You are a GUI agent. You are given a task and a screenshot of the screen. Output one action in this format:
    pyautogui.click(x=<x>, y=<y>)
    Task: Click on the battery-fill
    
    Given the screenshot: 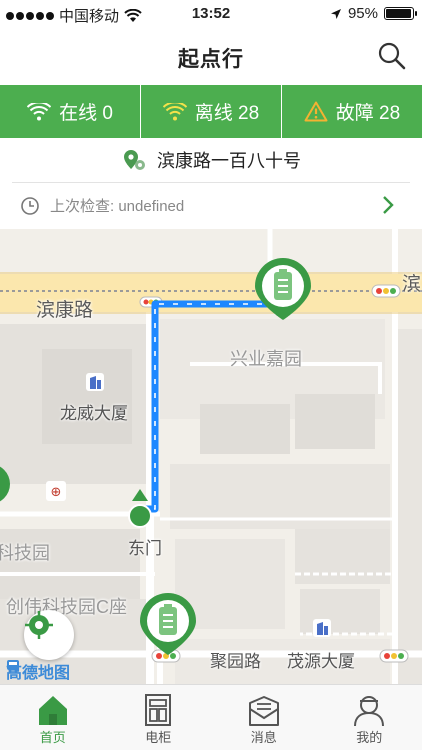 What is the action you would take?
    pyautogui.click(x=398, y=13)
    